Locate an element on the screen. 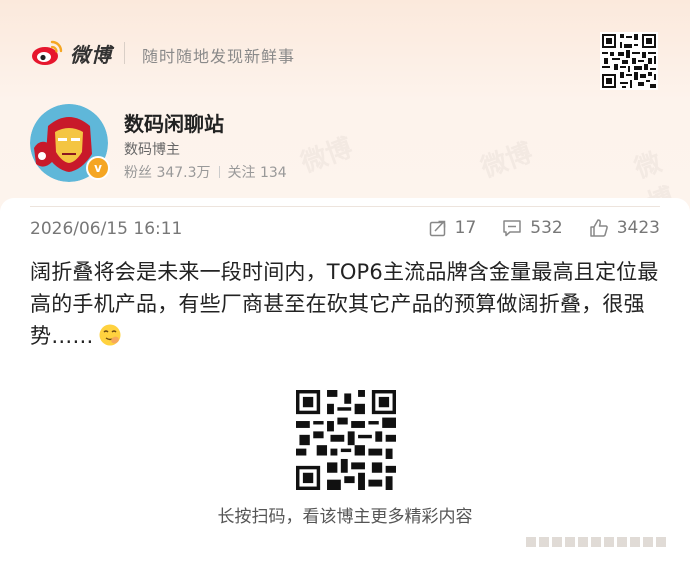 The image size is (690, 561). comment-button: 532 is located at coordinates (532, 228).